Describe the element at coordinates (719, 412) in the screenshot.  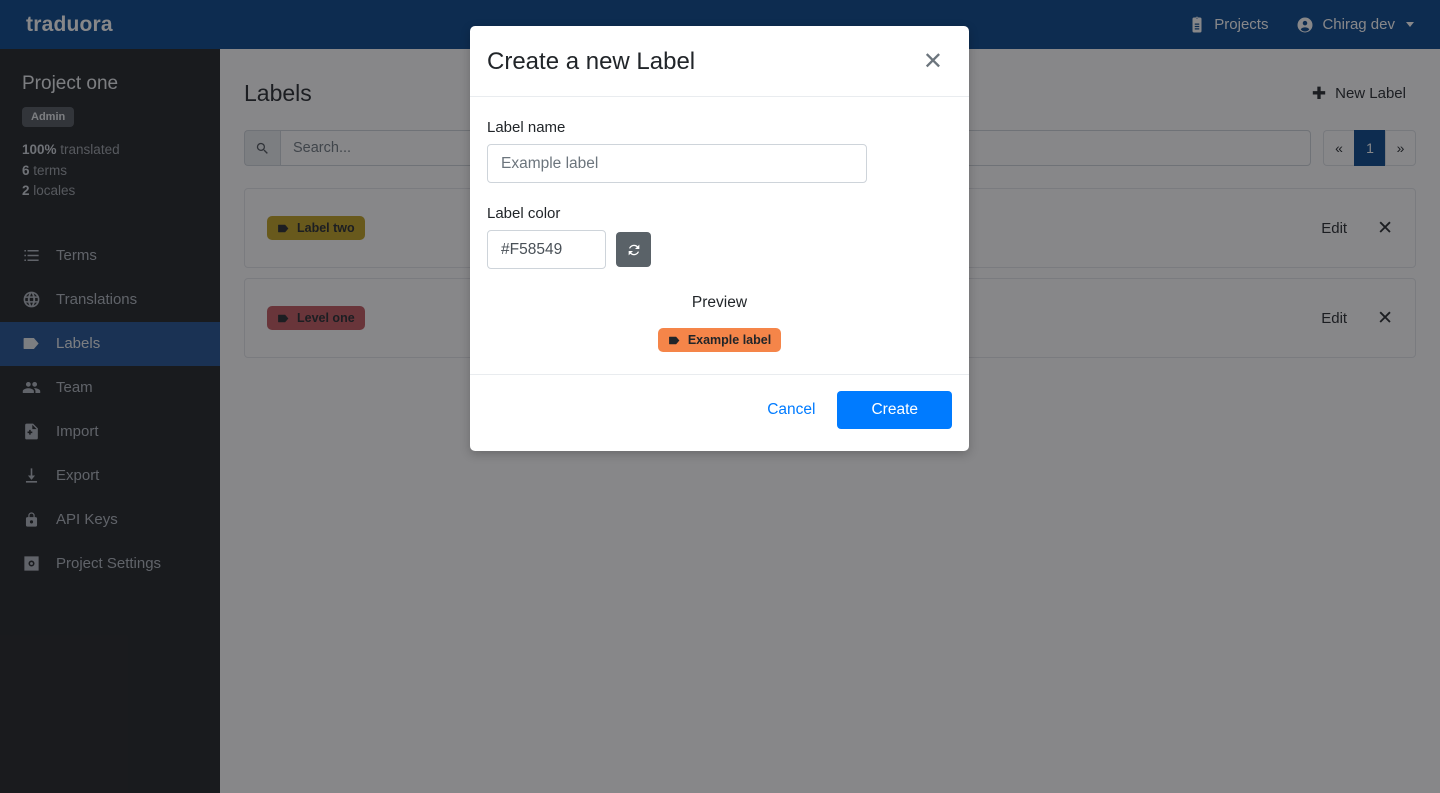
I see `modal-footer: Cancel Create` at that location.